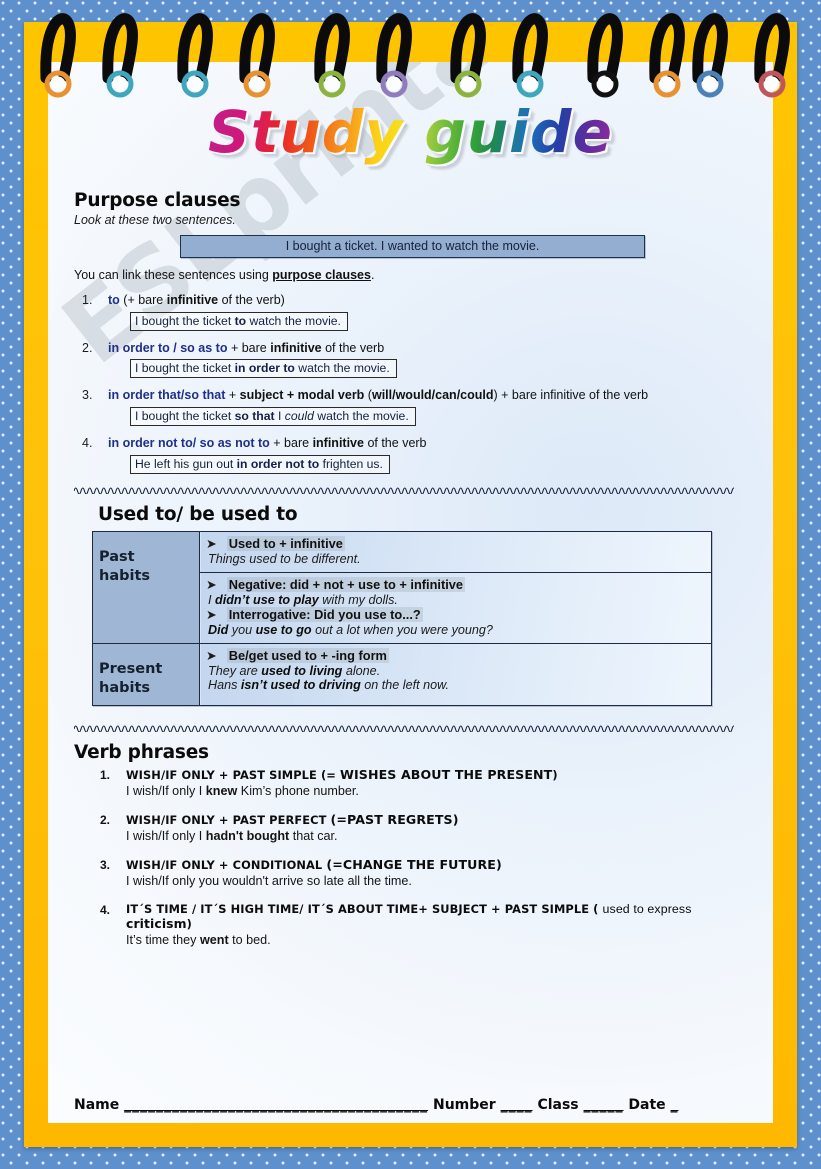  I want to click on section-heading-used-to: Used to/ be used to, so click(198, 514).